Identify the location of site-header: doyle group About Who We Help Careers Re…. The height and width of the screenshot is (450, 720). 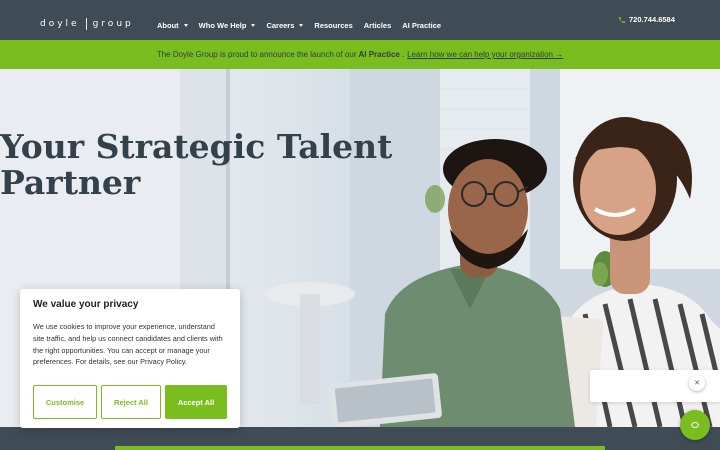
(360, 20).